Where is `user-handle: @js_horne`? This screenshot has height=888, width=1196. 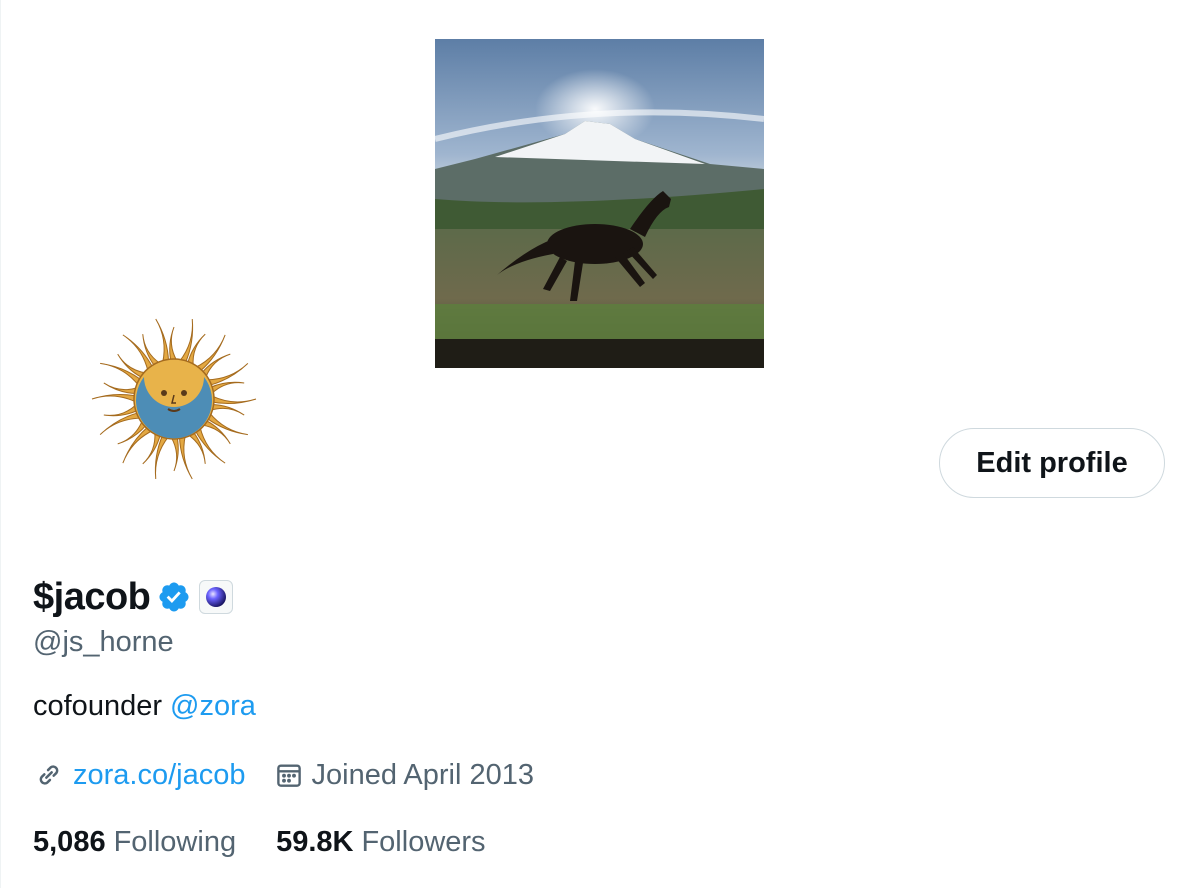 user-handle: @js_horne is located at coordinates (103, 642).